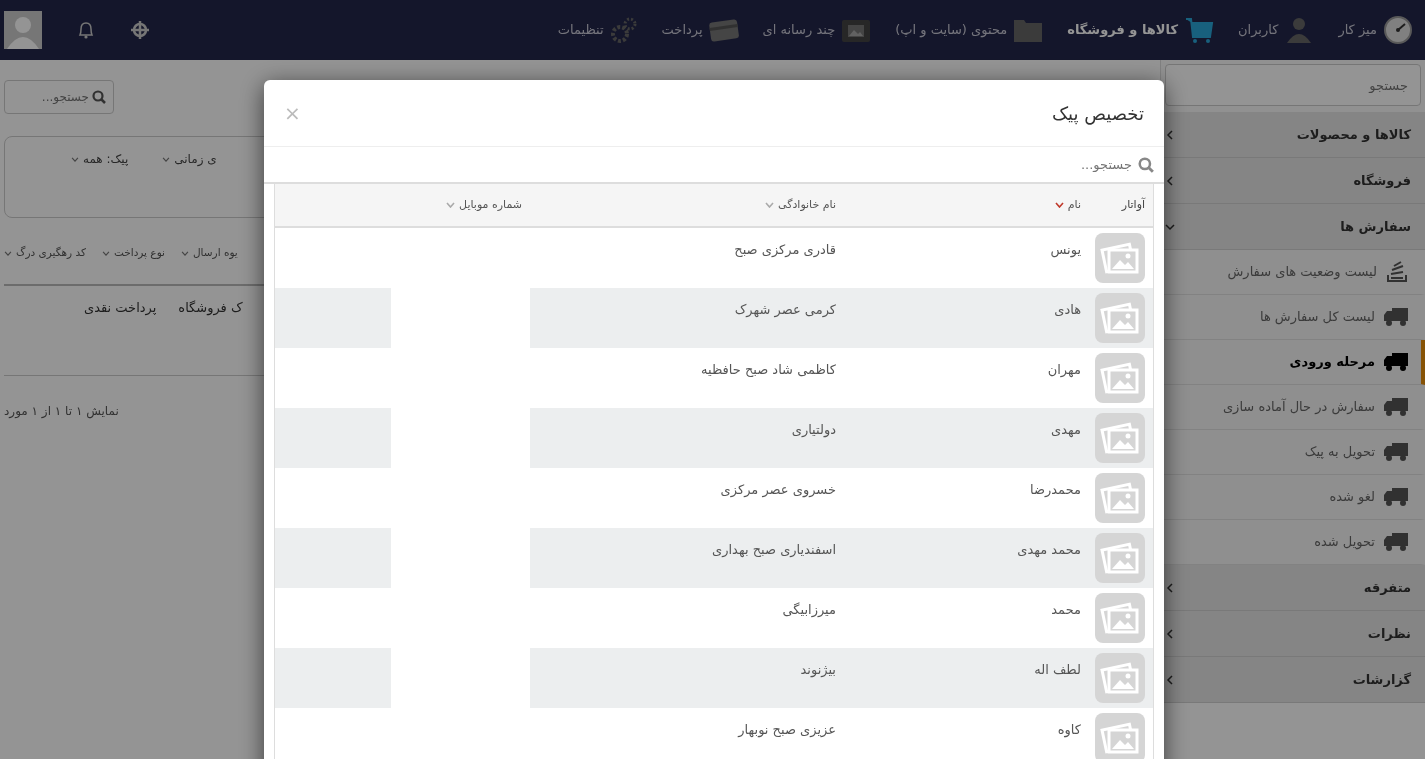 The height and width of the screenshot is (759, 1425). Describe the element at coordinates (1293, 680) in the screenshot. I see `sidebar-section: گزارشات` at that location.